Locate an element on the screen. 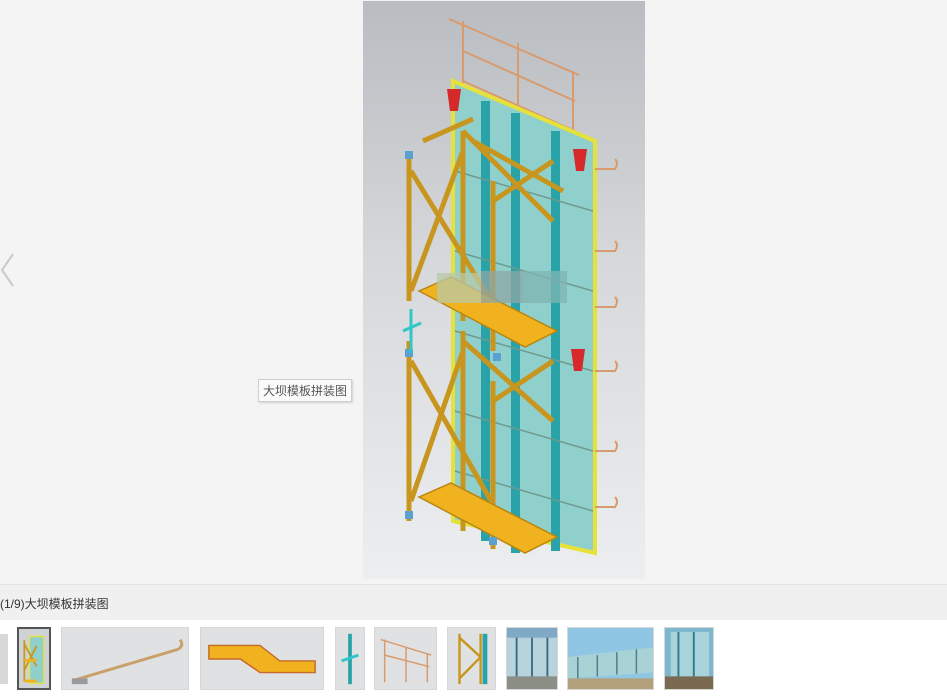 This screenshot has height=697, width=947. thumbnail-strip is located at coordinates (473, 658).